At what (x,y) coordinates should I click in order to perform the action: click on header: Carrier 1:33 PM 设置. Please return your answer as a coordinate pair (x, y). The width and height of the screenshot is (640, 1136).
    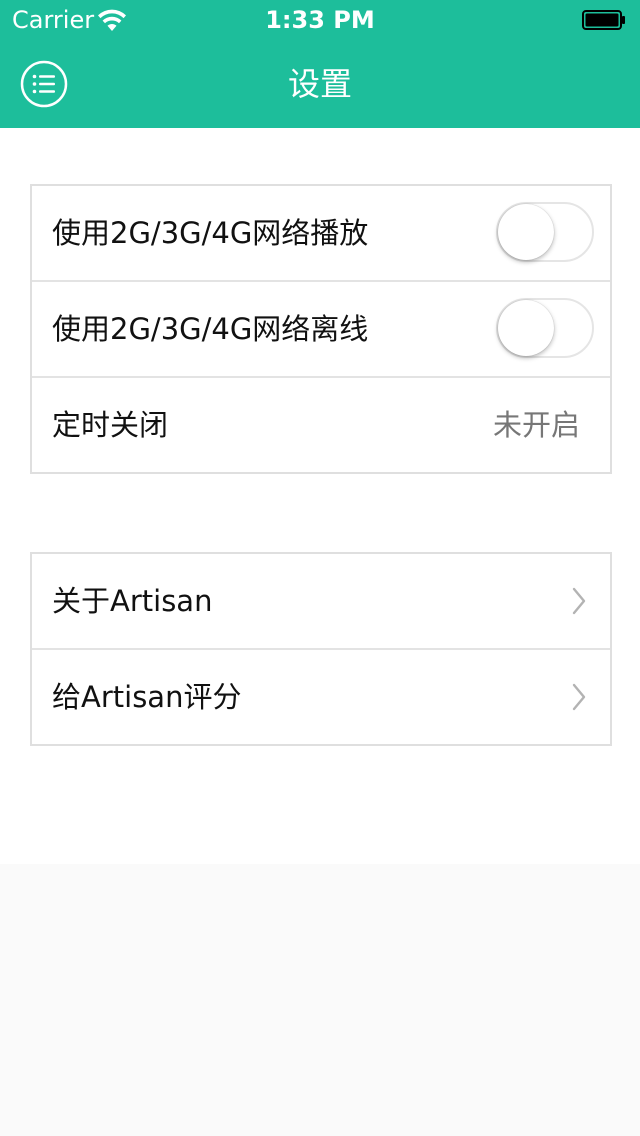
    Looking at the image, I should click on (320, 64).